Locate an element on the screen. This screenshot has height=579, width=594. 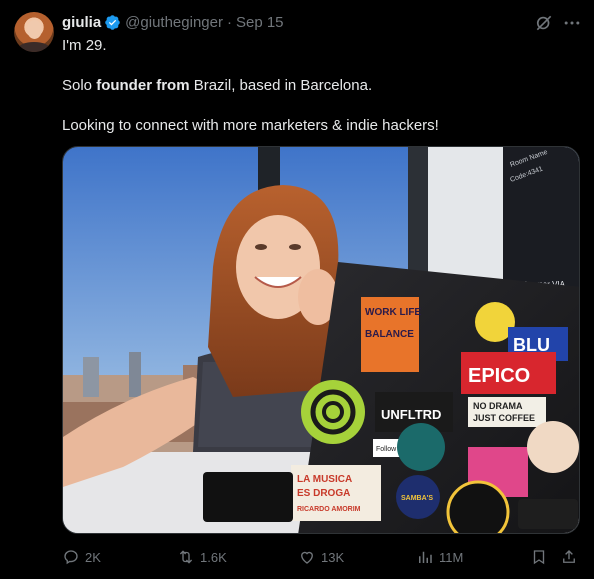
avatar is located at coordinates (34, 32).